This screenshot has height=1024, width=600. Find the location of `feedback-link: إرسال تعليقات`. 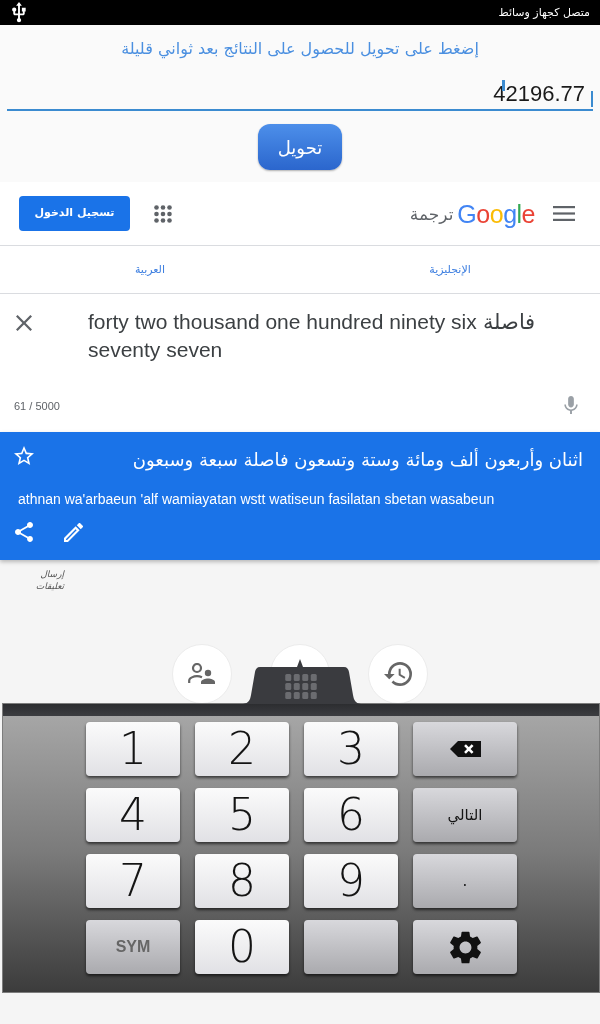

feedback-link: إرسال تعليقات is located at coordinates (44, 580).